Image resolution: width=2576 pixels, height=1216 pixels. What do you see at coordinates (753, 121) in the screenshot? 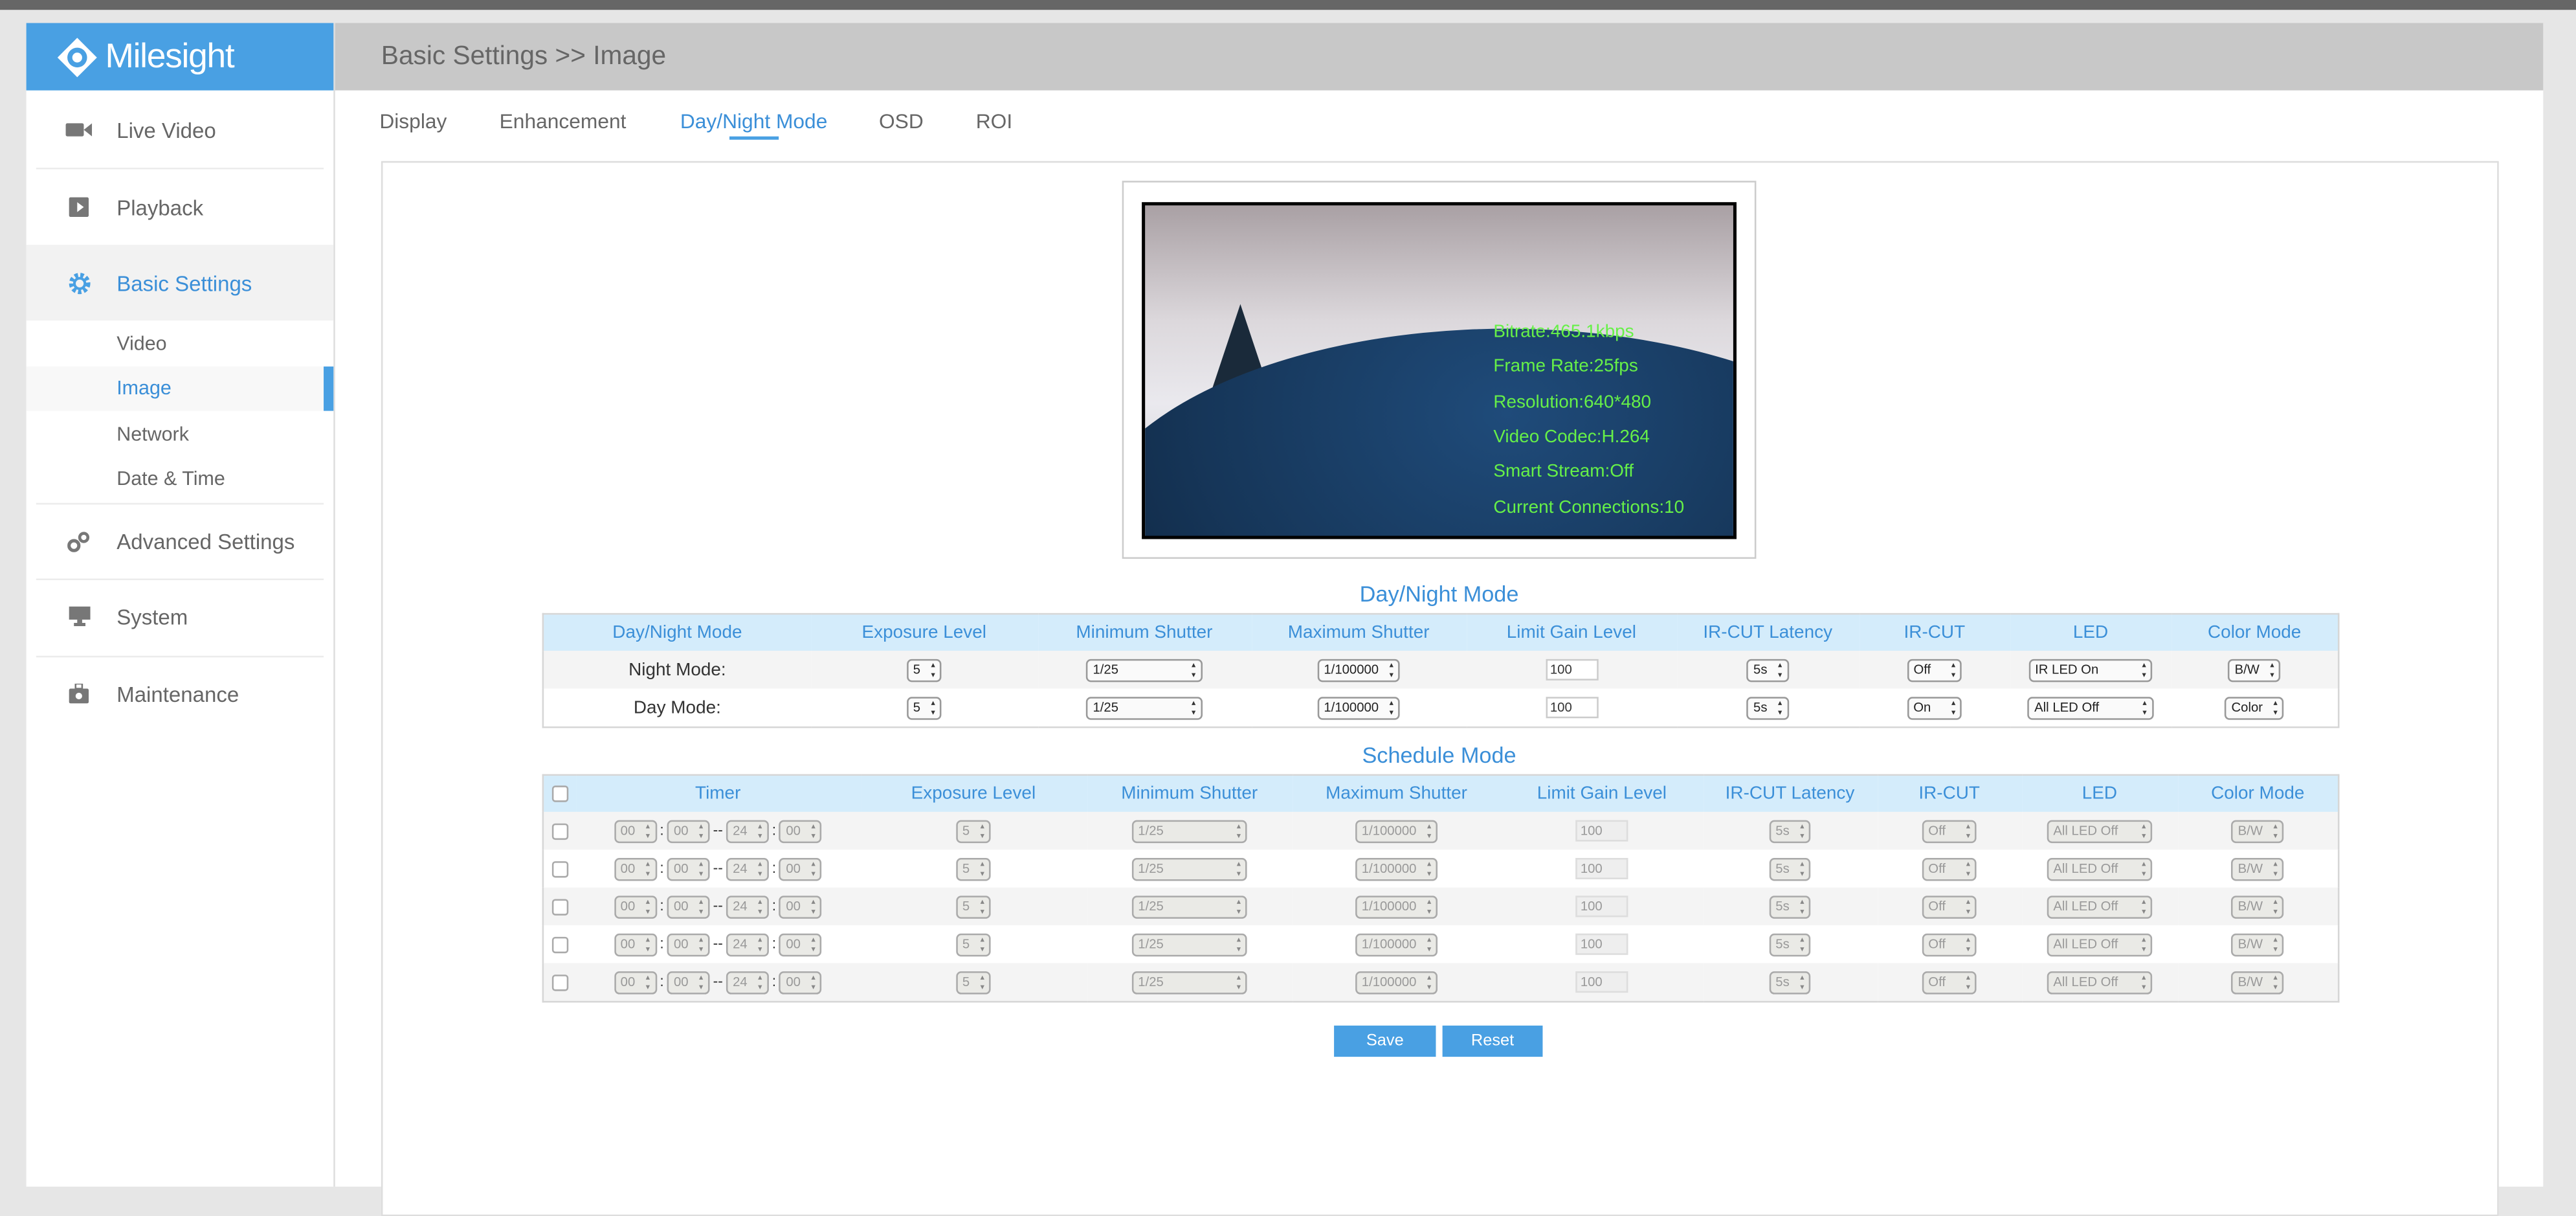
I see `tab-day-night-mode: Day/Night Mode` at bounding box center [753, 121].